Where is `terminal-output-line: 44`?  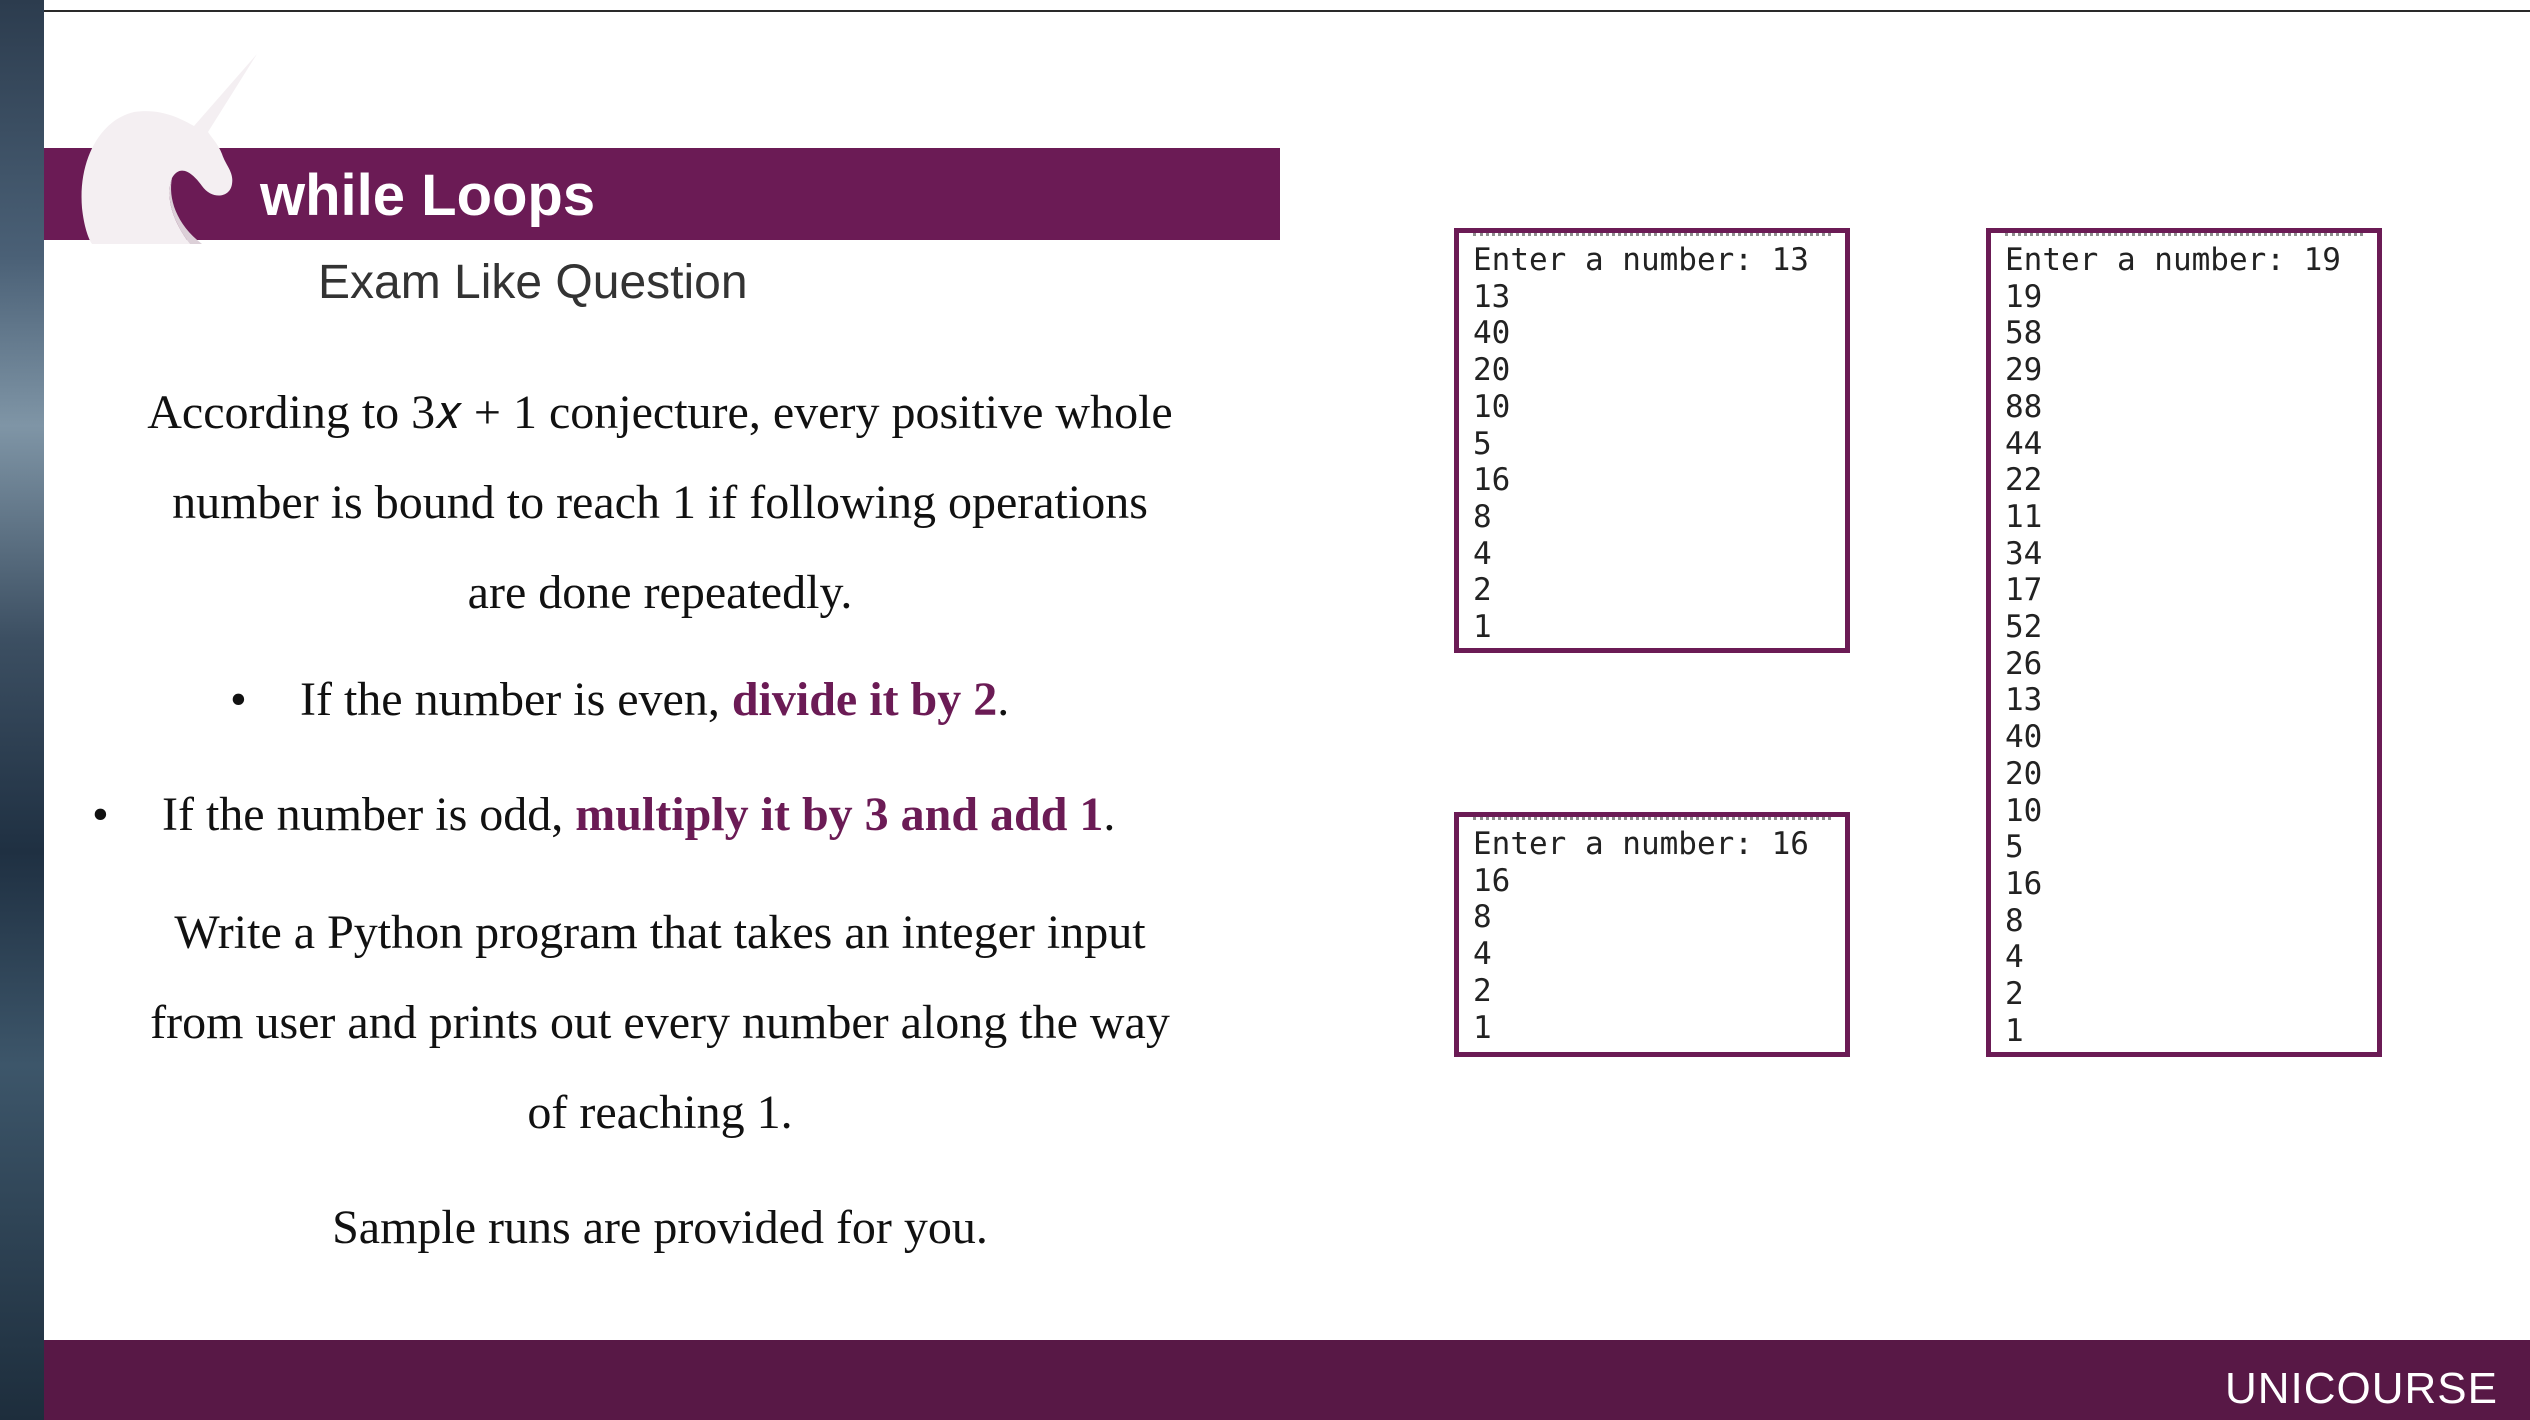 terminal-output-line: 44 is located at coordinates (2024, 443).